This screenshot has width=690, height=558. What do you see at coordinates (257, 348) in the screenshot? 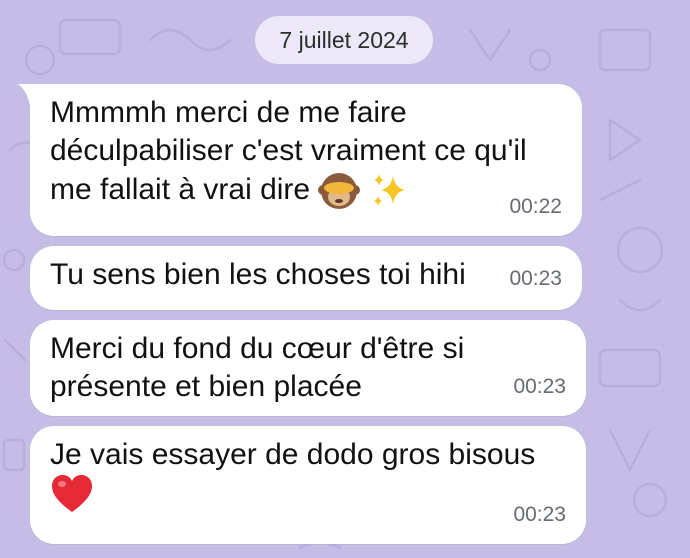
I see `message-line: Merci du fond du cœur d'être si` at bounding box center [257, 348].